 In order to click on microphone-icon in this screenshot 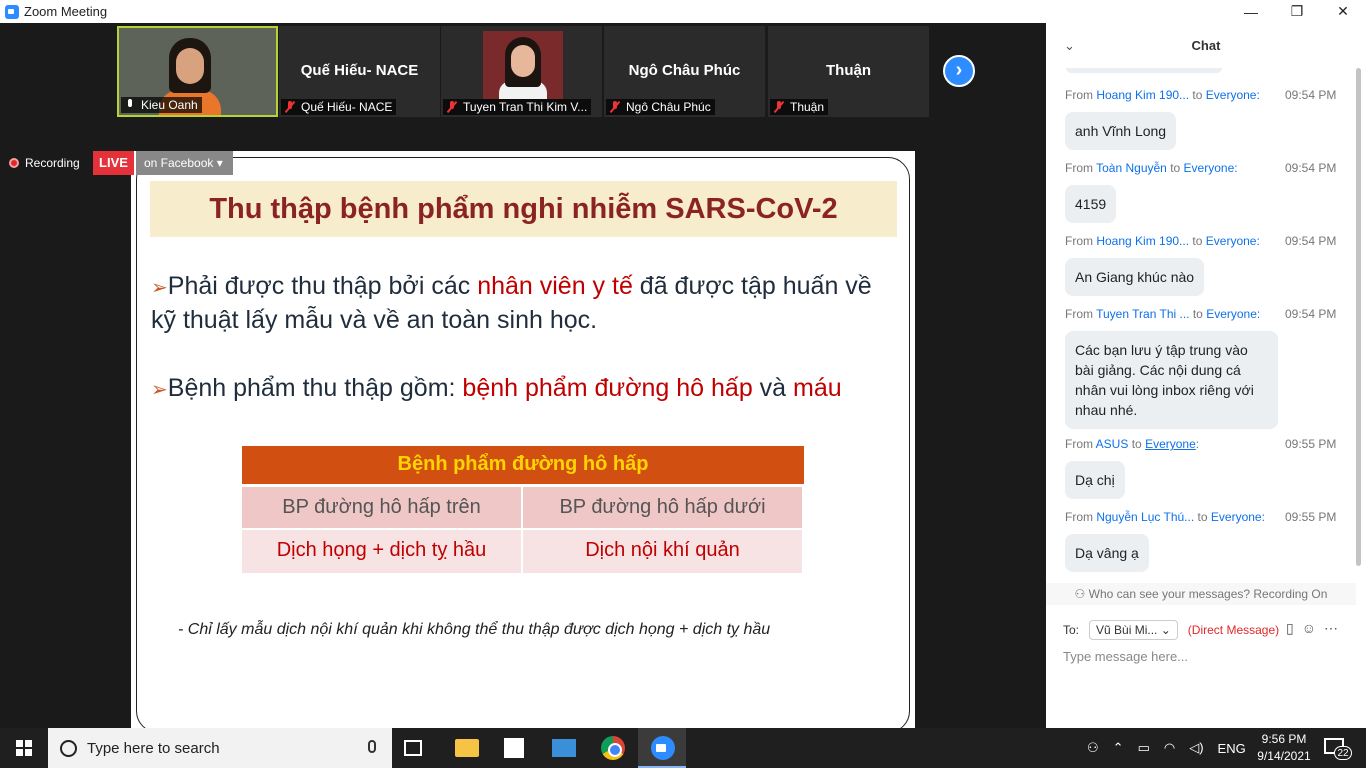, I will do `click(372, 746)`.